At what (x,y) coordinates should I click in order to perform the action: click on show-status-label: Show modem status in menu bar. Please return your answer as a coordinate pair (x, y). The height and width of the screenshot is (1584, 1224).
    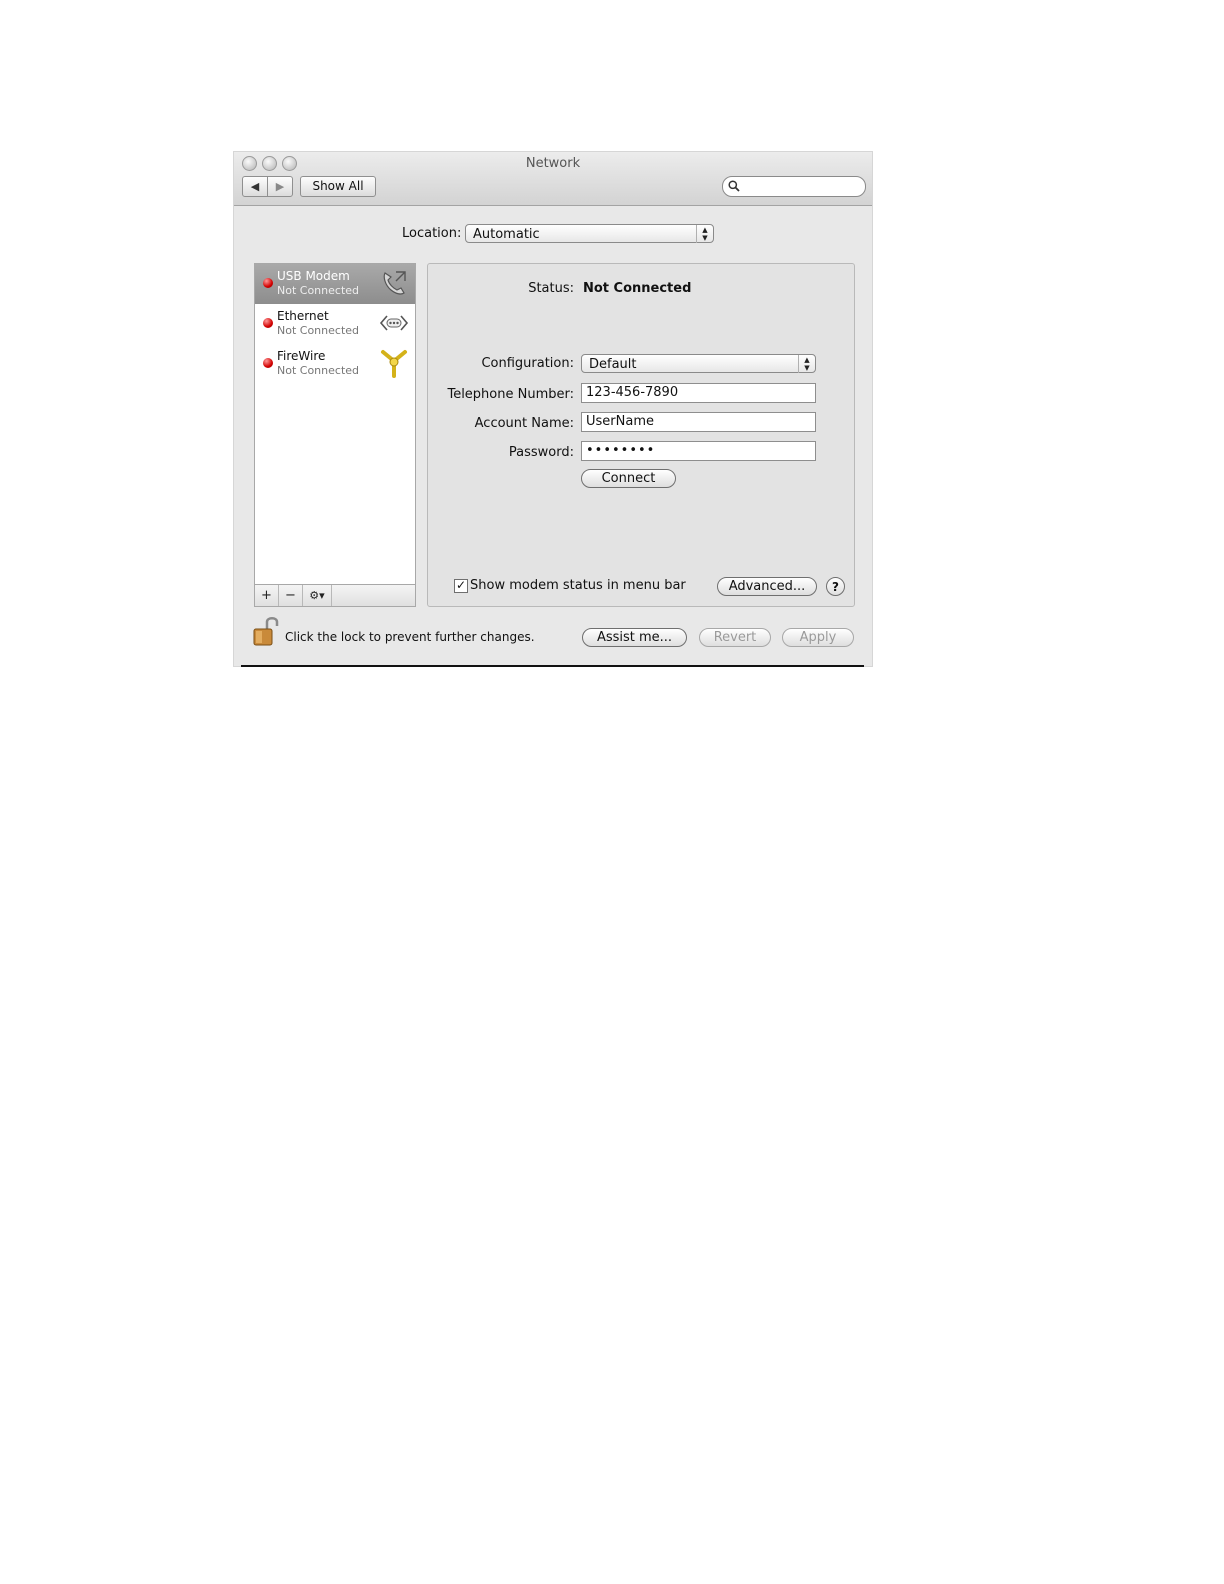
    Looking at the image, I should click on (578, 585).